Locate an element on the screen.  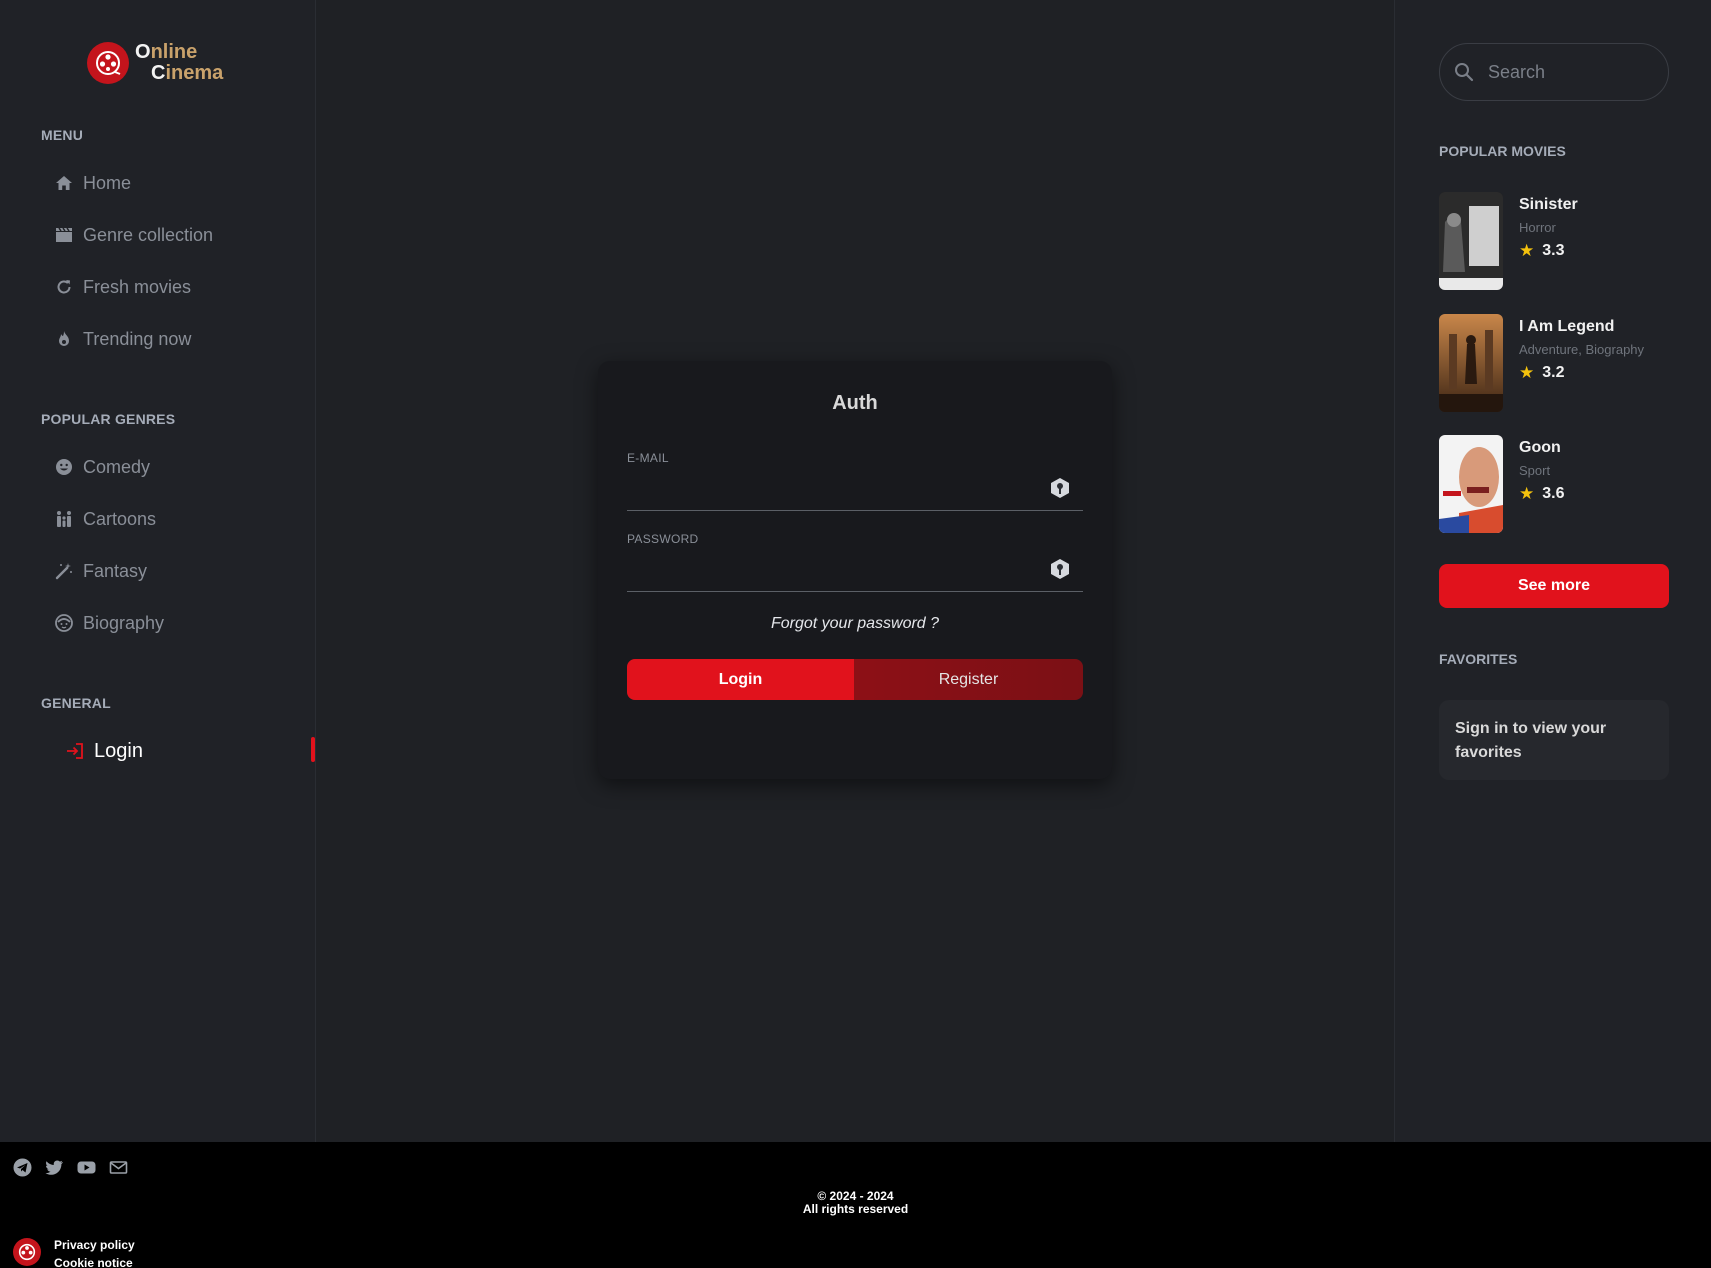
login-button: Login is located at coordinates (740, 679).